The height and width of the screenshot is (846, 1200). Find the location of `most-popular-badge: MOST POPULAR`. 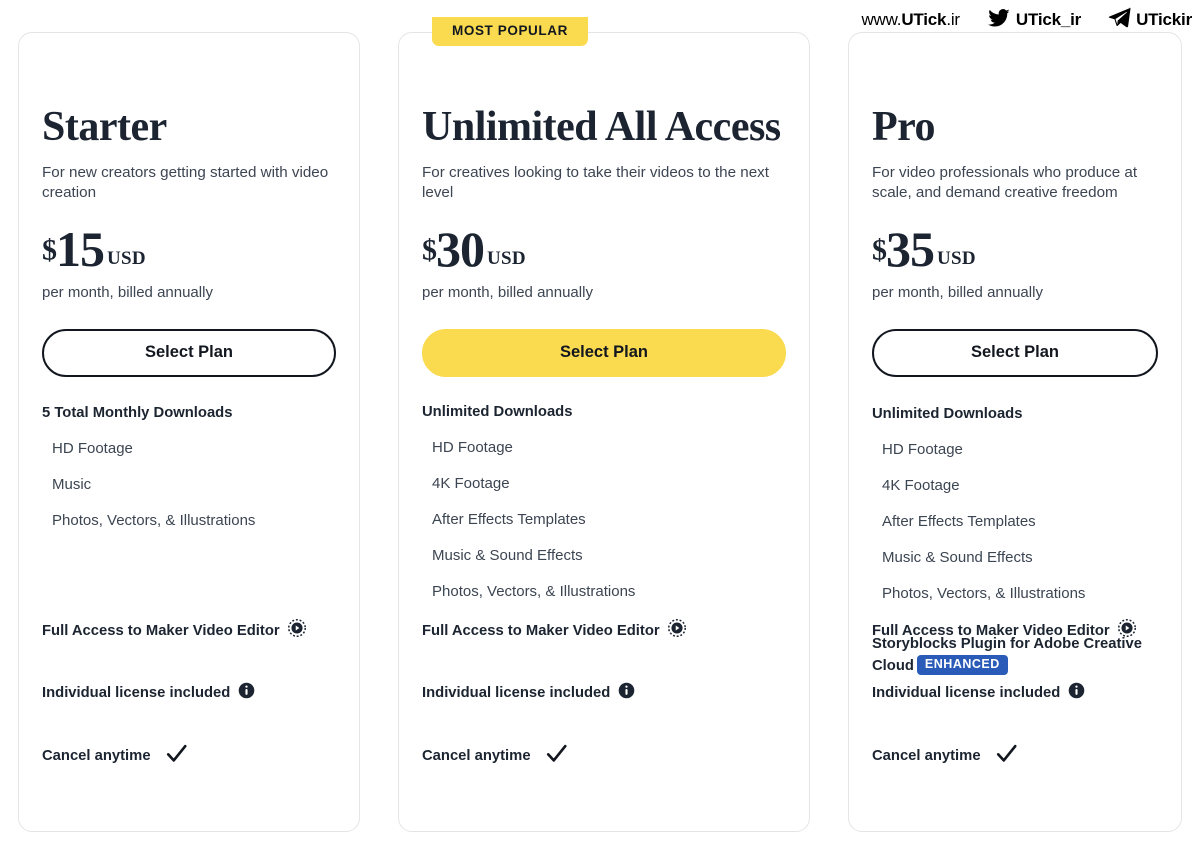

most-popular-badge: MOST POPULAR is located at coordinates (510, 31).